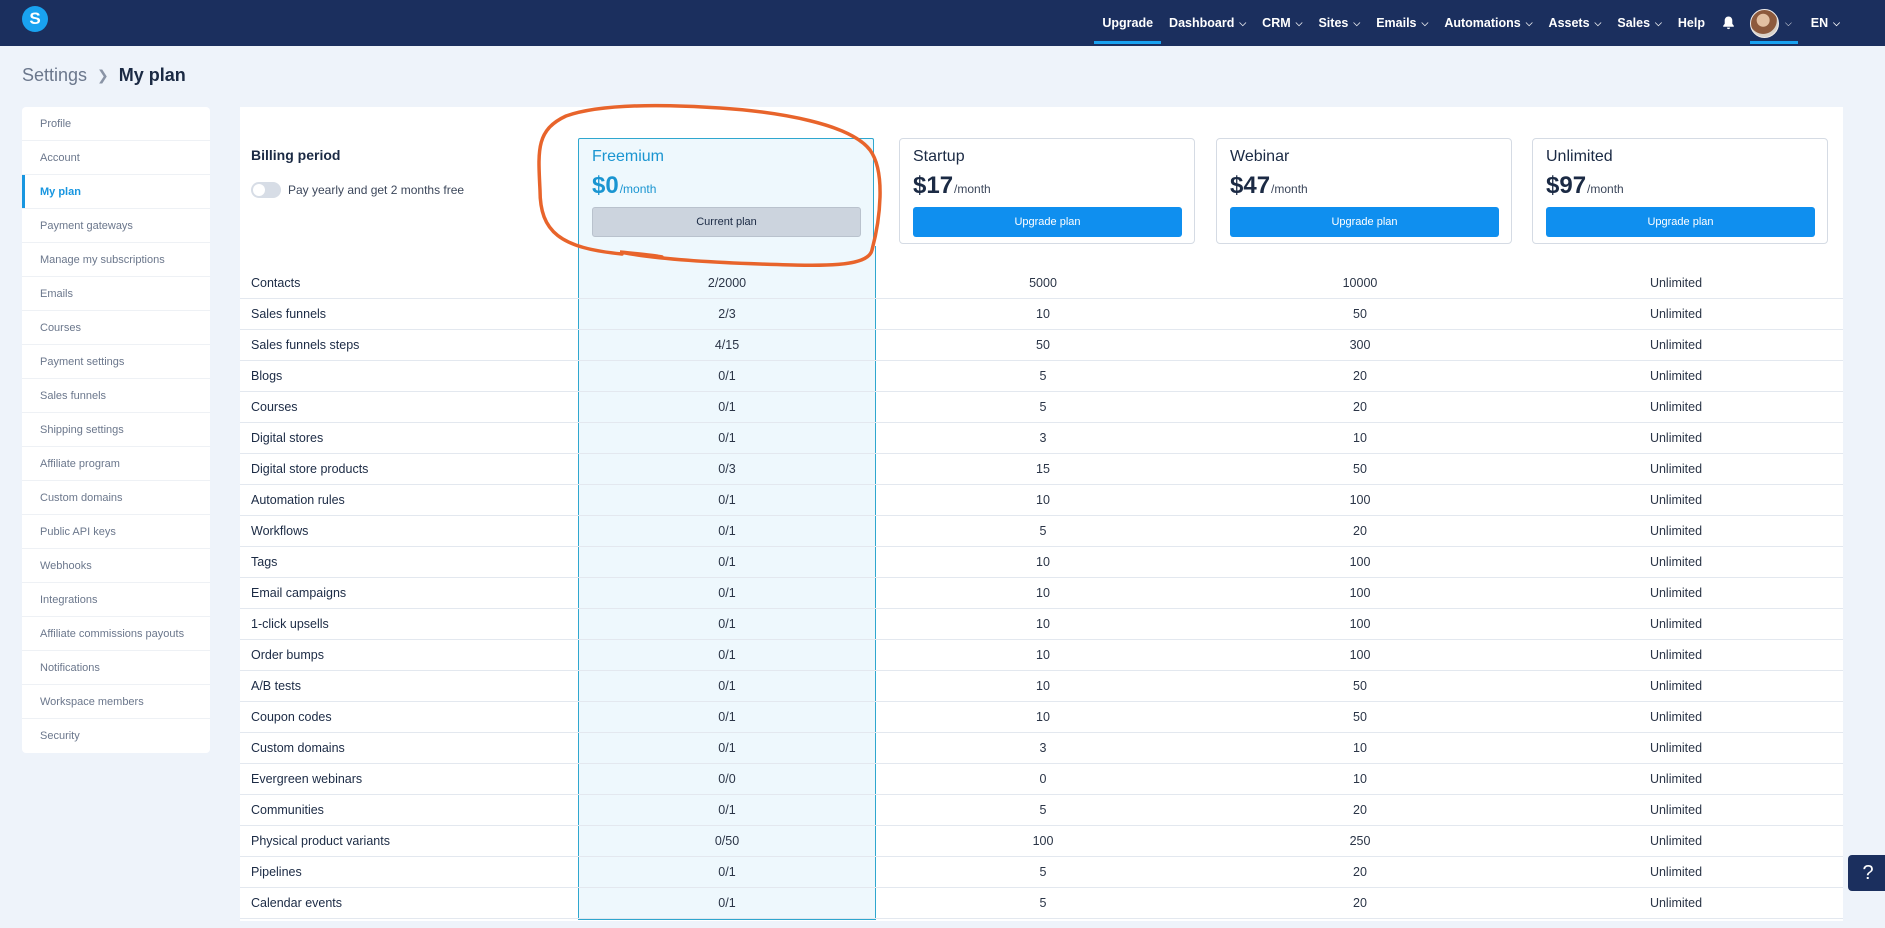 The height and width of the screenshot is (928, 1885). I want to click on feature-value-startup: 50, so click(1043, 345).